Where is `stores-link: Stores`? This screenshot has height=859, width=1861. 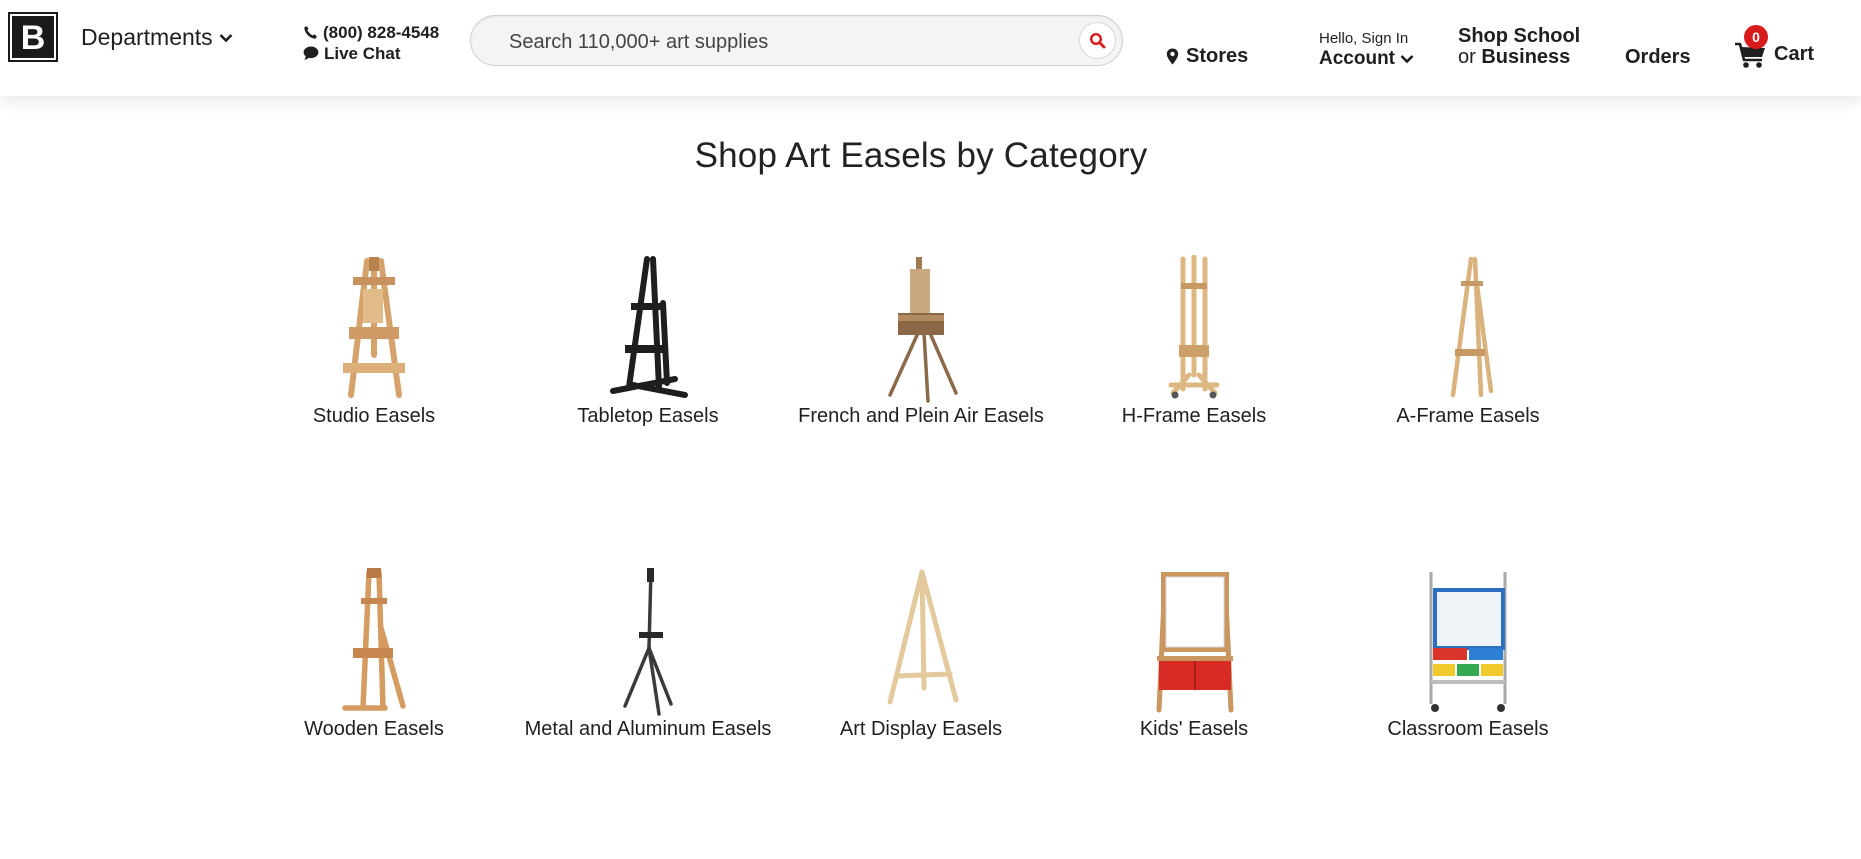 stores-link: Stores is located at coordinates (1207, 56).